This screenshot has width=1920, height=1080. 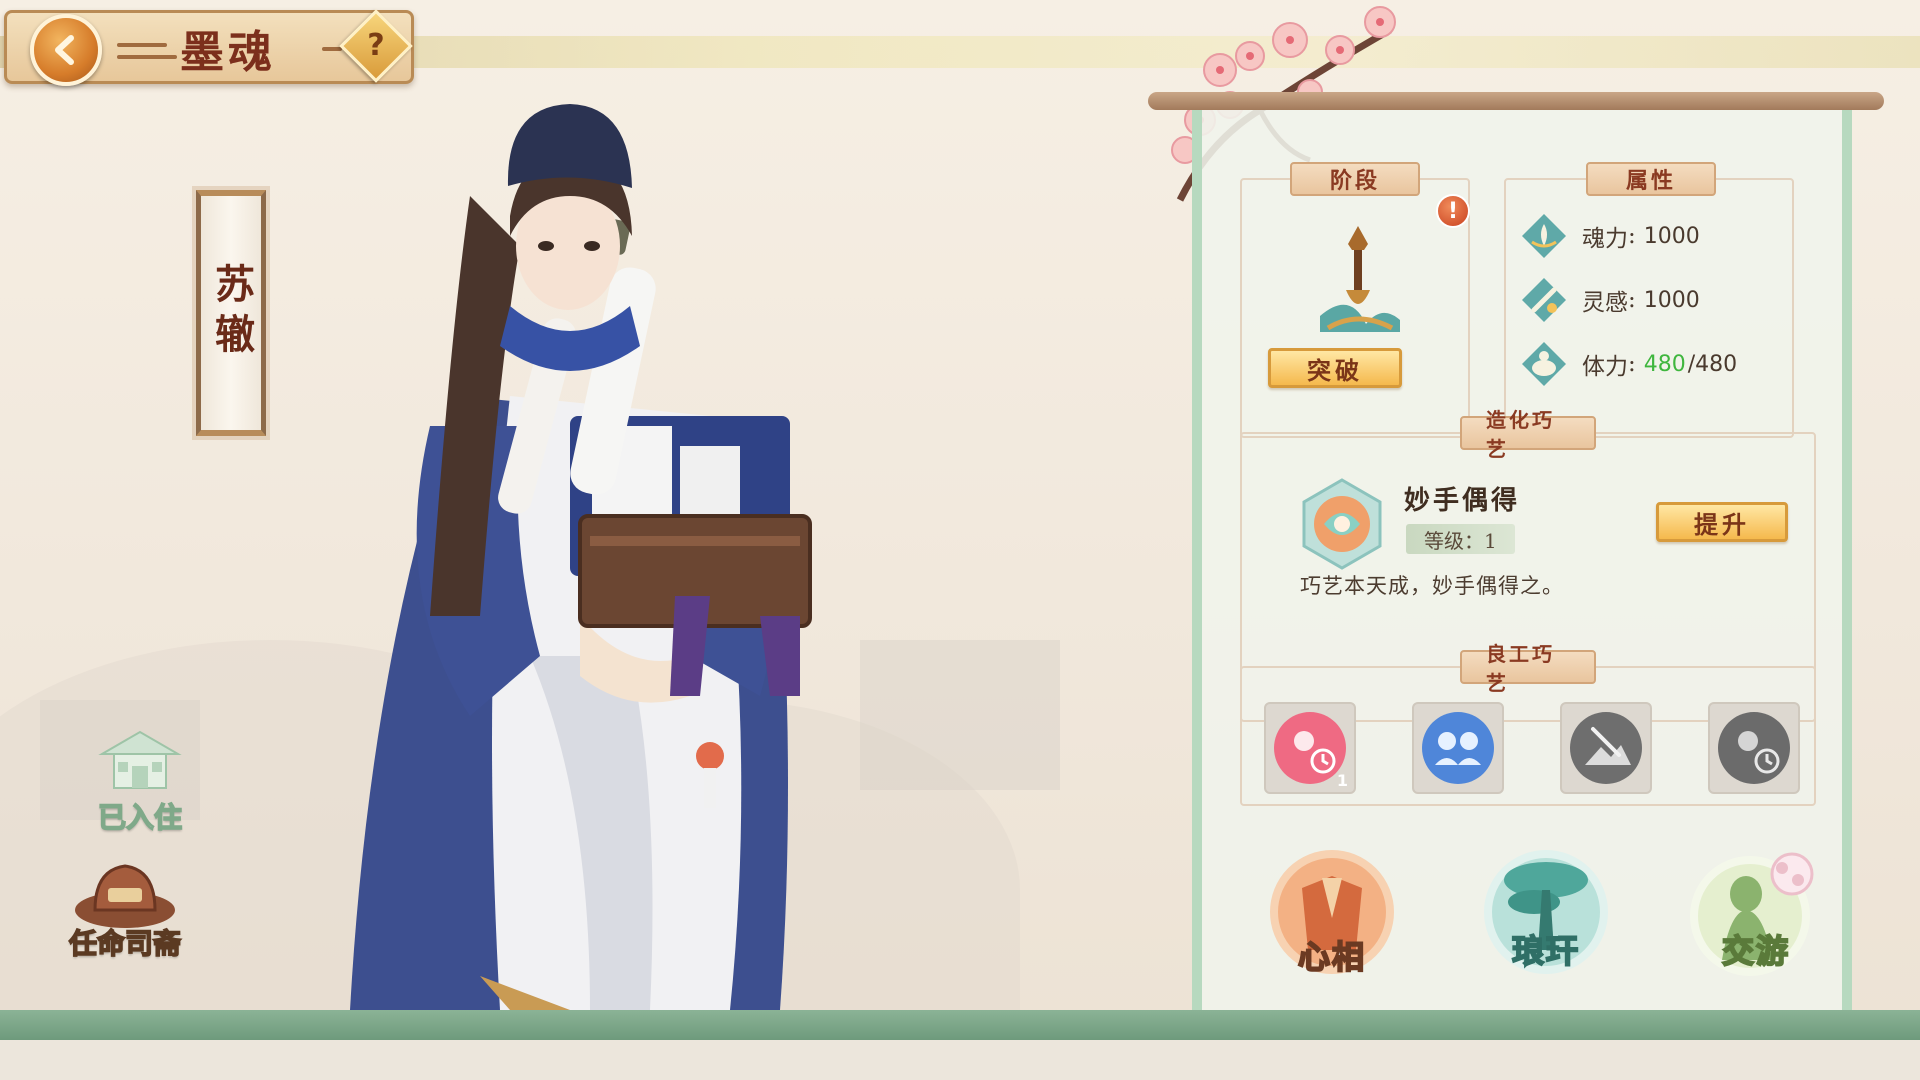 What do you see at coordinates (1605, 239) in the screenshot?
I see `attribute-name: 魂力` at bounding box center [1605, 239].